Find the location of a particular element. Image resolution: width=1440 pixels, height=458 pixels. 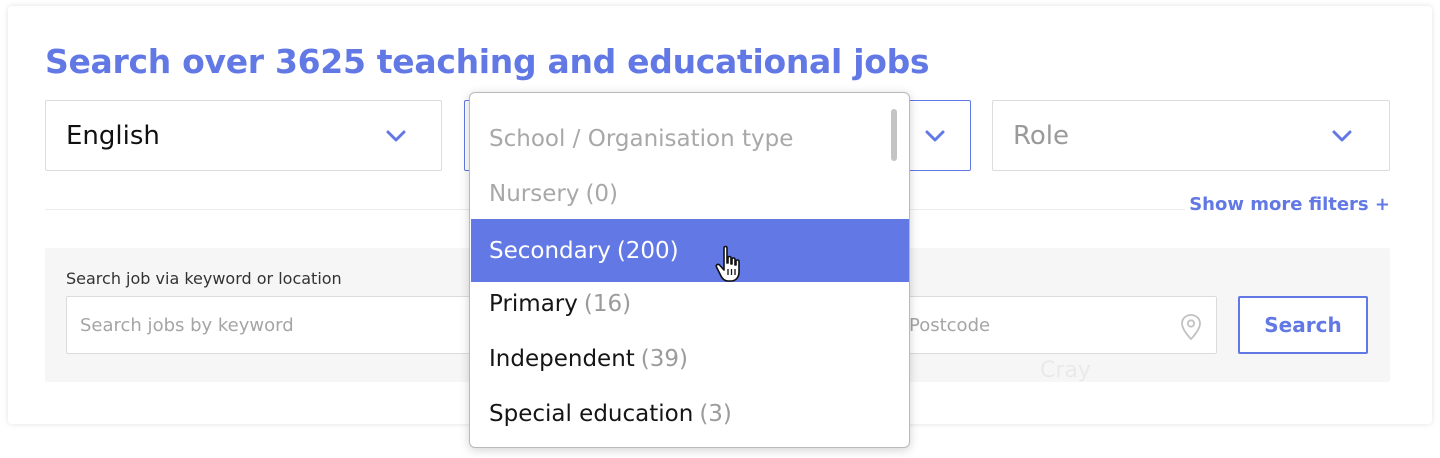

hand-pointer-icon is located at coordinates (727, 263).